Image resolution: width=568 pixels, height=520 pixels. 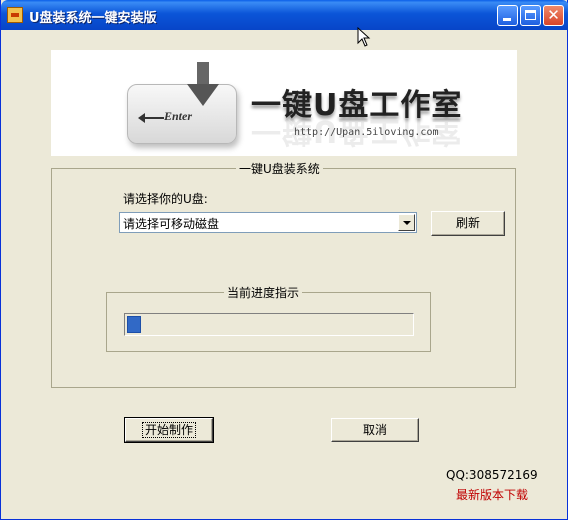 I want to click on down-arrow-icon, so click(x=203, y=84).